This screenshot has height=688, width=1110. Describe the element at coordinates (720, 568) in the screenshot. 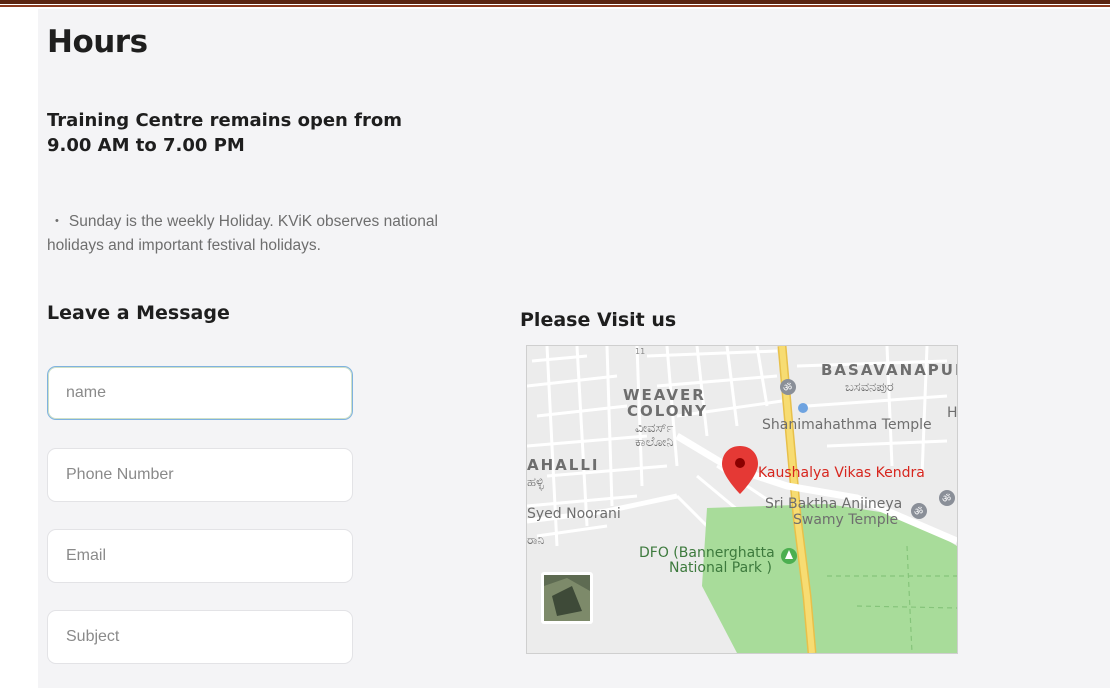

I see `dfo-label-line2: National Park )` at that location.